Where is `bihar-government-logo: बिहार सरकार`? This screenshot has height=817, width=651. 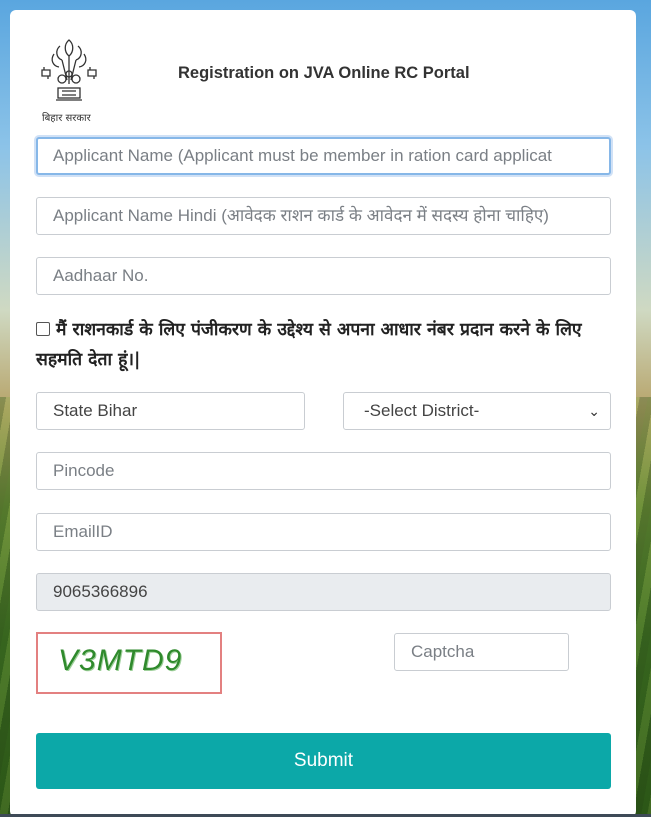 bihar-government-logo: बिहार सरकार is located at coordinates (69, 79).